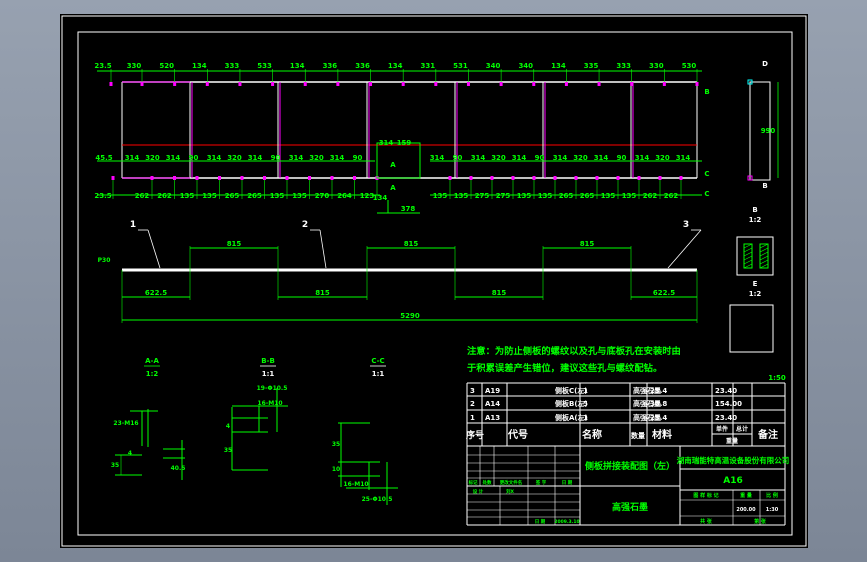 The image size is (867, 562). What do you see at coordinates (472, 391) in the screenshot?
I see `bom-cell: 3` at bounding box center [472, 391].